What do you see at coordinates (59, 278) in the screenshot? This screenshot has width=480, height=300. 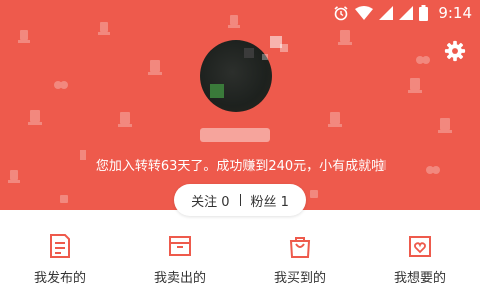 I see `menu-item-label: 我发布的` at bounding box center [59, 278].